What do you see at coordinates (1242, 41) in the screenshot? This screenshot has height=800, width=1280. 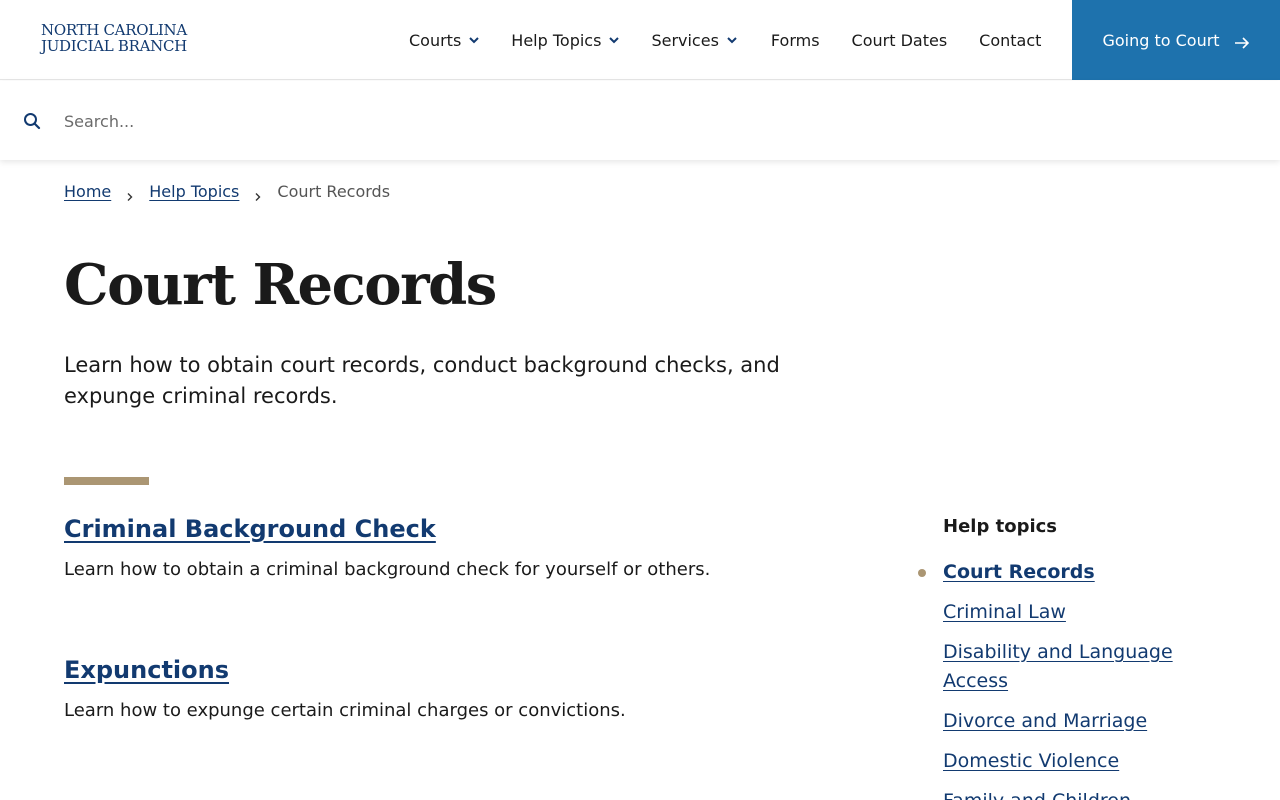 I see `arrow-right-icon` at bounding box center [1242, 41].